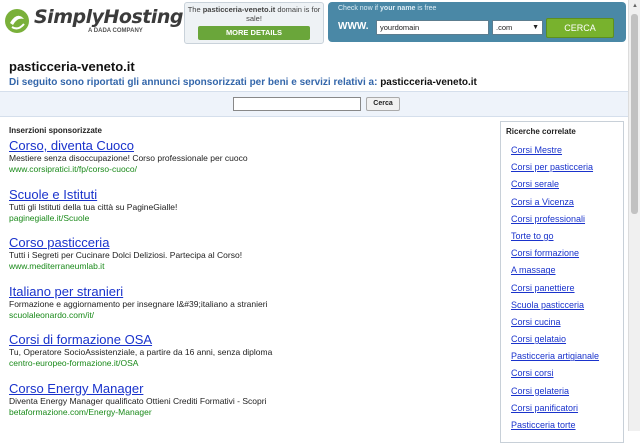 This screenshot has height=443, width=640. What do you see at coordinates (249, 266) in the screenshot?
I see `ad-url-link: www.mediterraneumlab.it` at bounding box center [249, 266].